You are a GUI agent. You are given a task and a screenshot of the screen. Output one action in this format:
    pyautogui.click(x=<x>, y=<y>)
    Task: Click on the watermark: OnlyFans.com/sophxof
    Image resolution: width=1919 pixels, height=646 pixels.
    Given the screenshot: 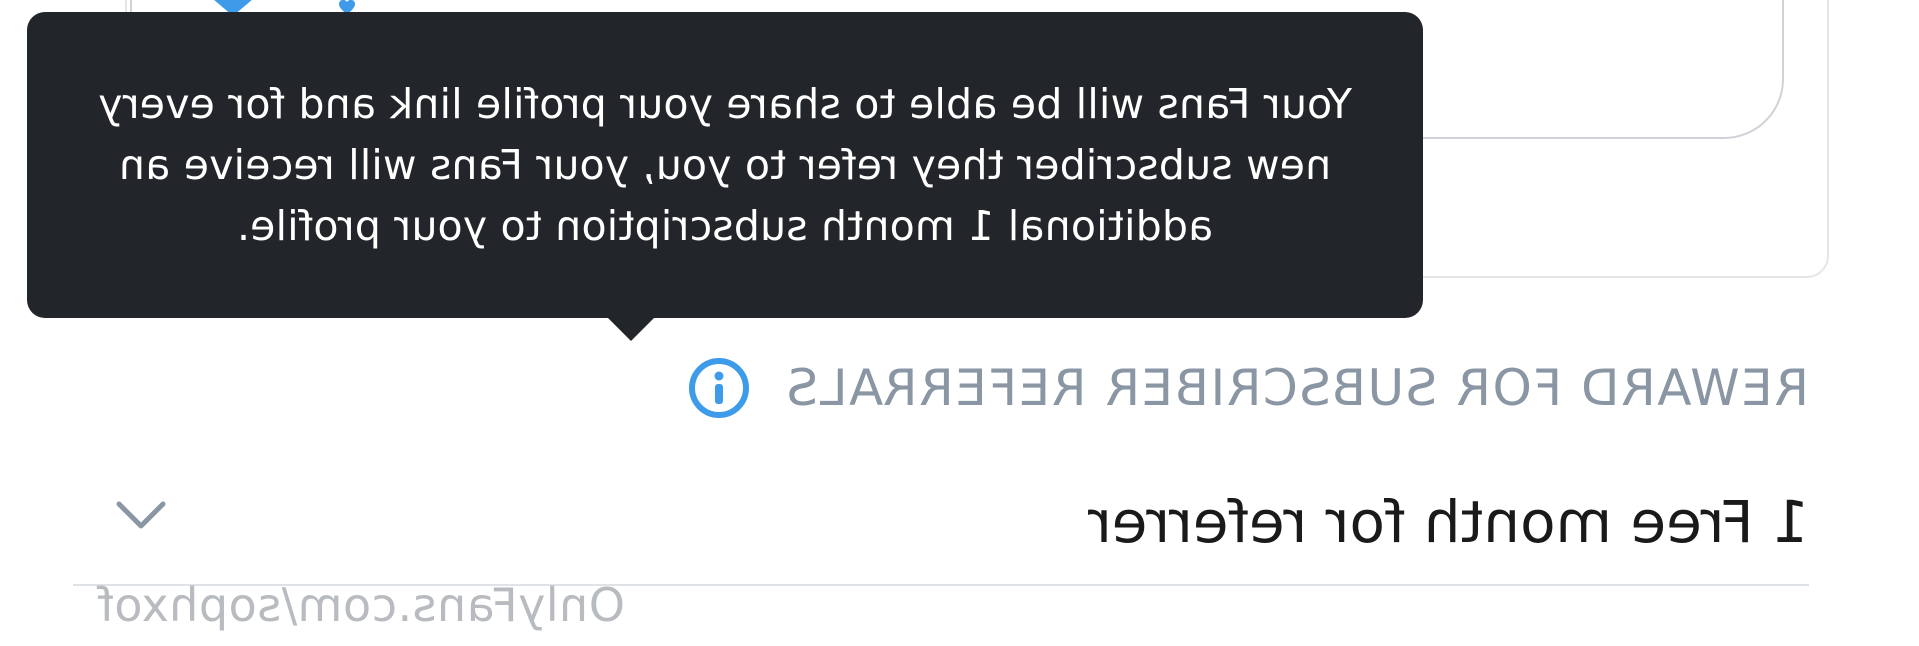 What is the action you would take?
    pyautogui.click(x=361, y=605)
    